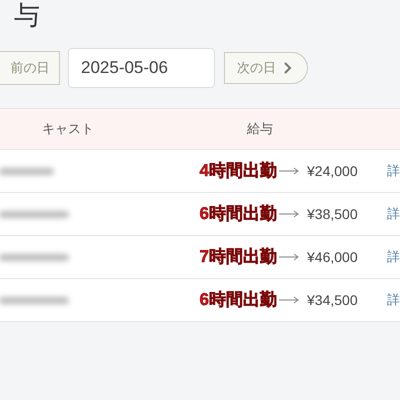 This screenshot has height=400, width=400. Describe the element at coordinates (141, 68) in the screenshot. I see `date-field: 2025-05-06` at that location.